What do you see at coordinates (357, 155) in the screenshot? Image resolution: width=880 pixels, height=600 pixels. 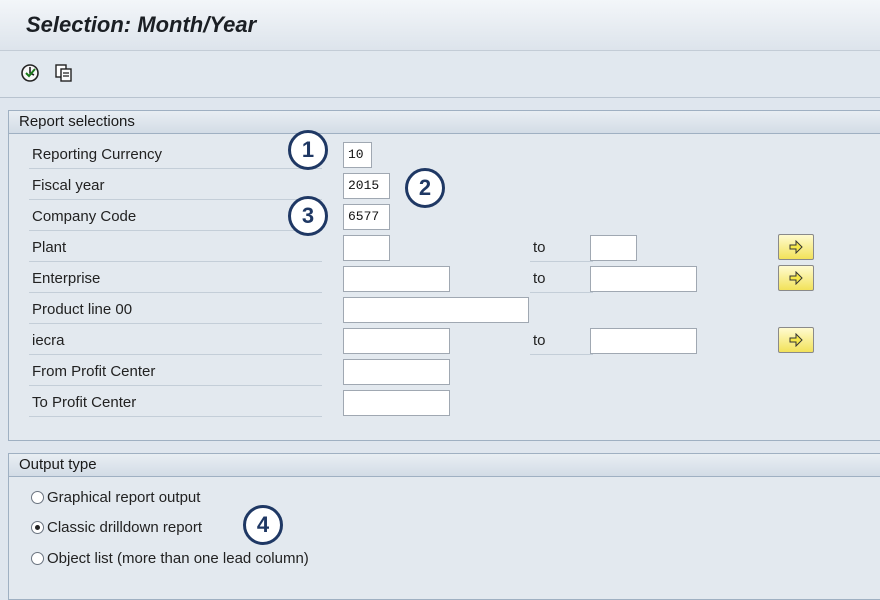 I see `reporting-currency-input: 10` at bounding box center [357, 155].